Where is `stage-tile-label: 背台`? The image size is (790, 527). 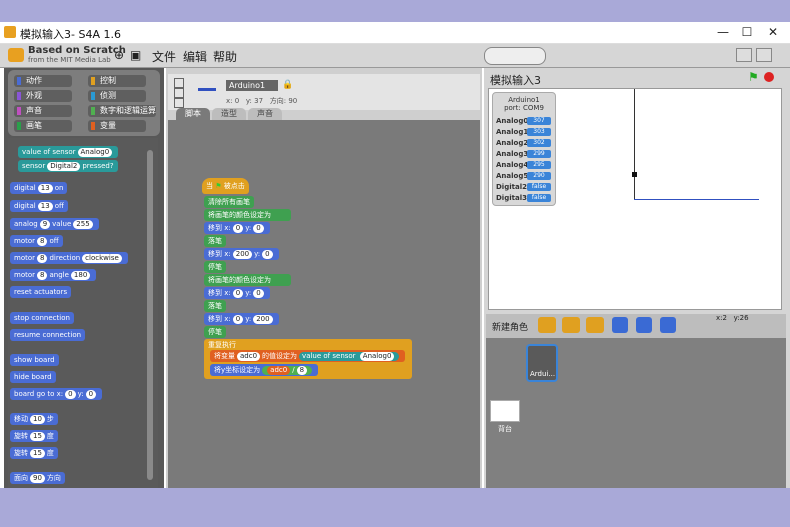 stage-tile-label: 背台 is located at coordinates (505, 429).